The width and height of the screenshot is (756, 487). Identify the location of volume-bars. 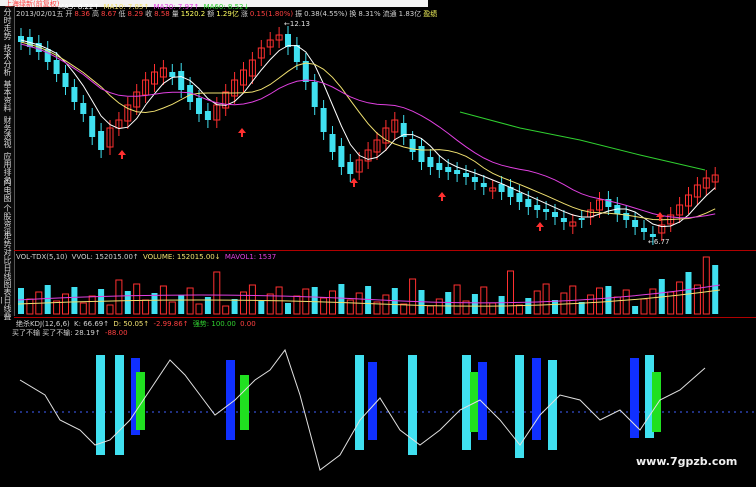
(369, 285).